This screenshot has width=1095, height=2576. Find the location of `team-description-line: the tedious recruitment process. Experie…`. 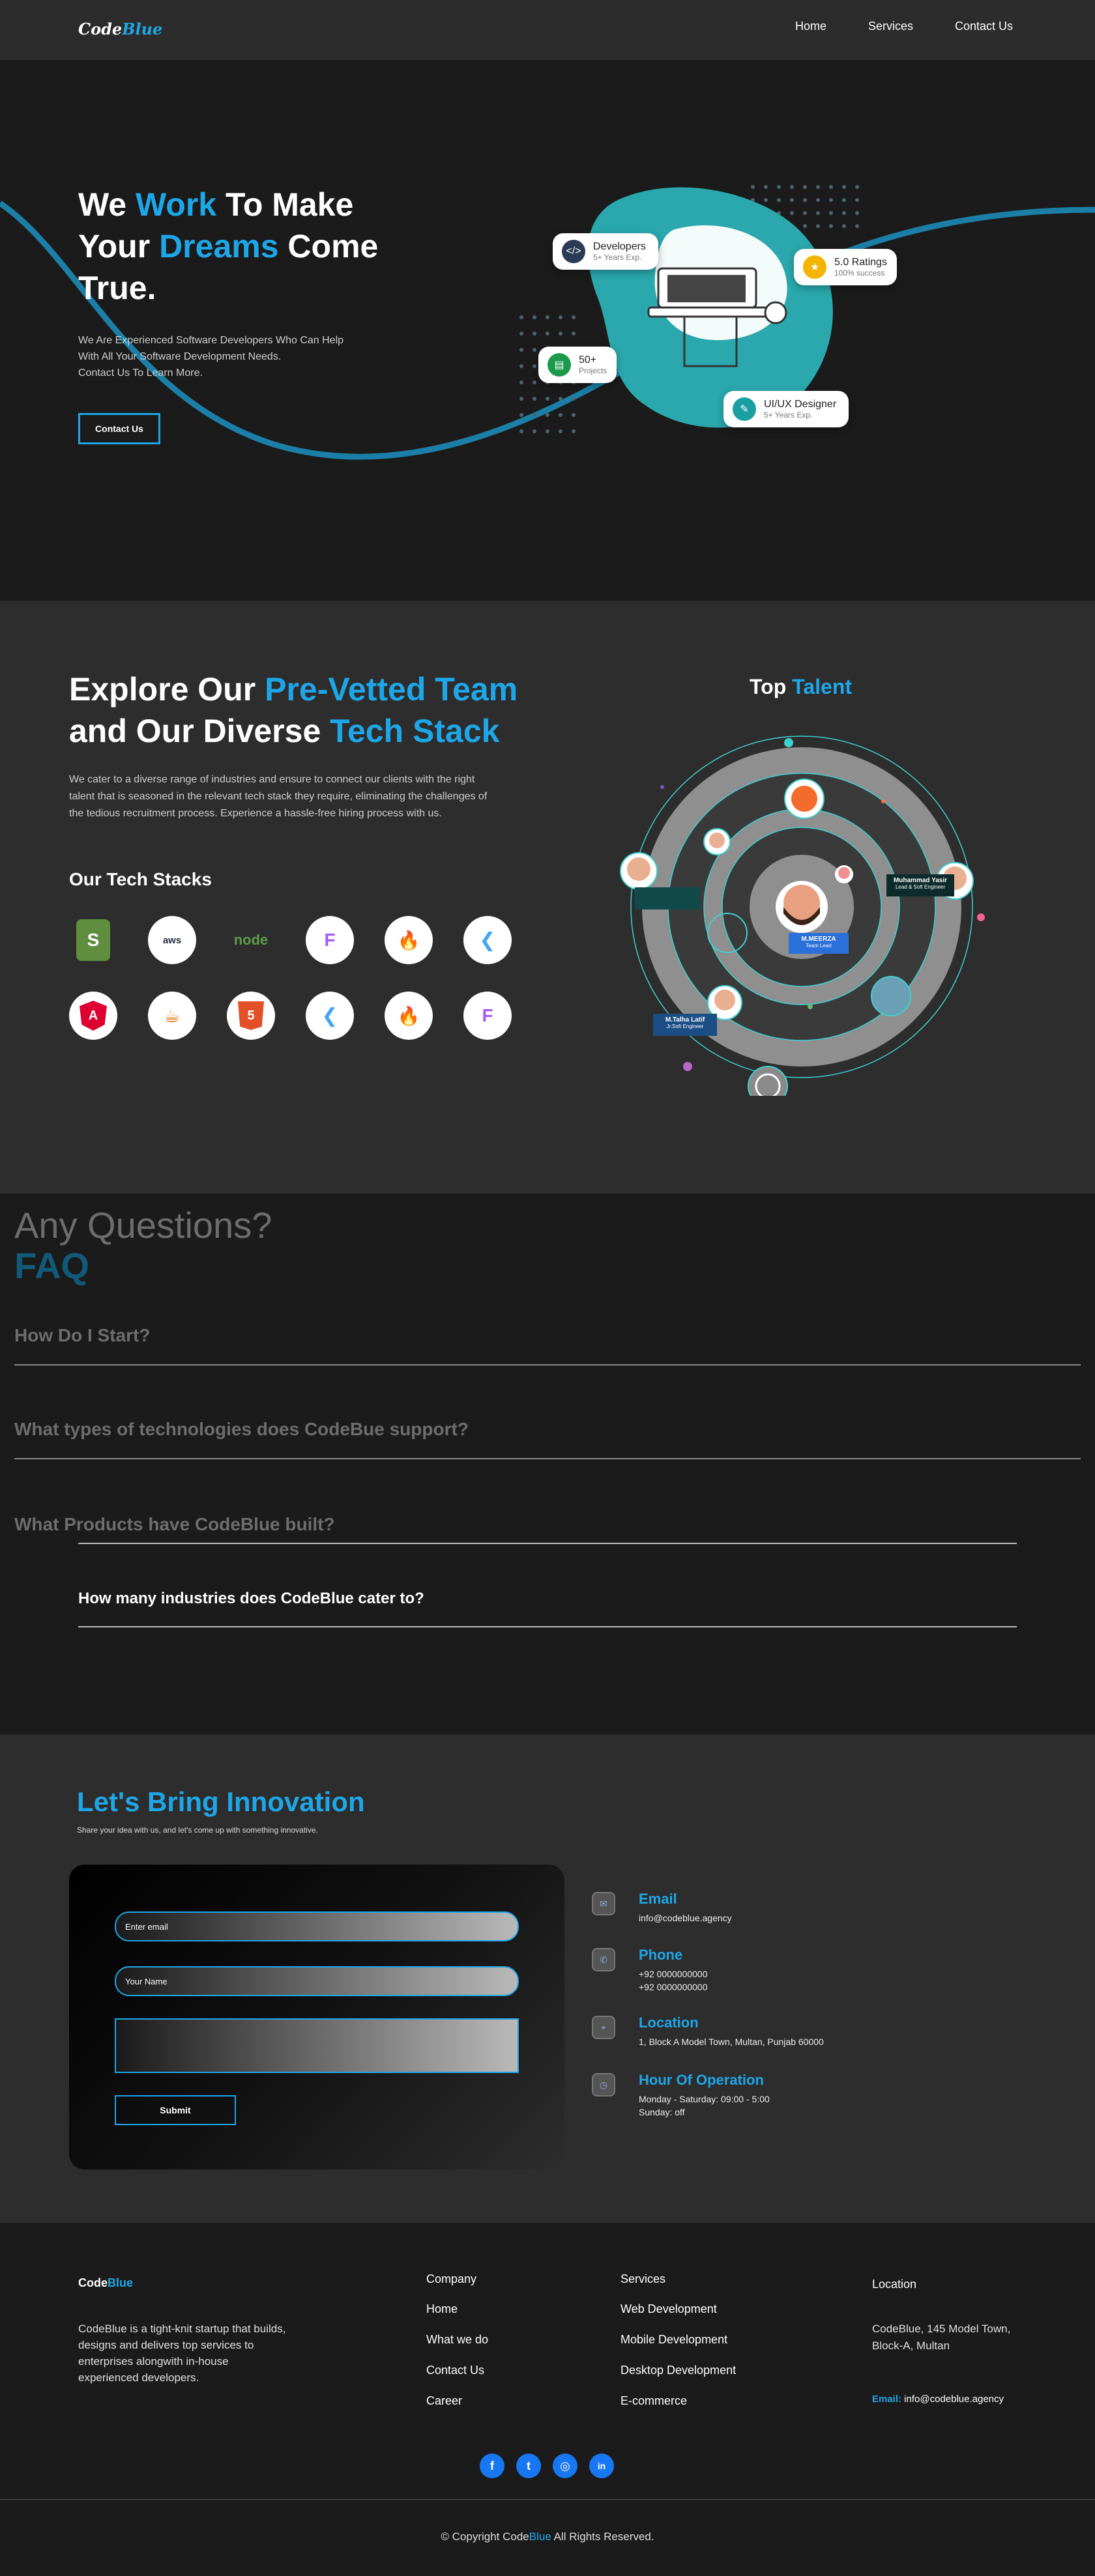

team-description-line: the tedious recruitment process. Experie… is located at coordinates (255, 813).